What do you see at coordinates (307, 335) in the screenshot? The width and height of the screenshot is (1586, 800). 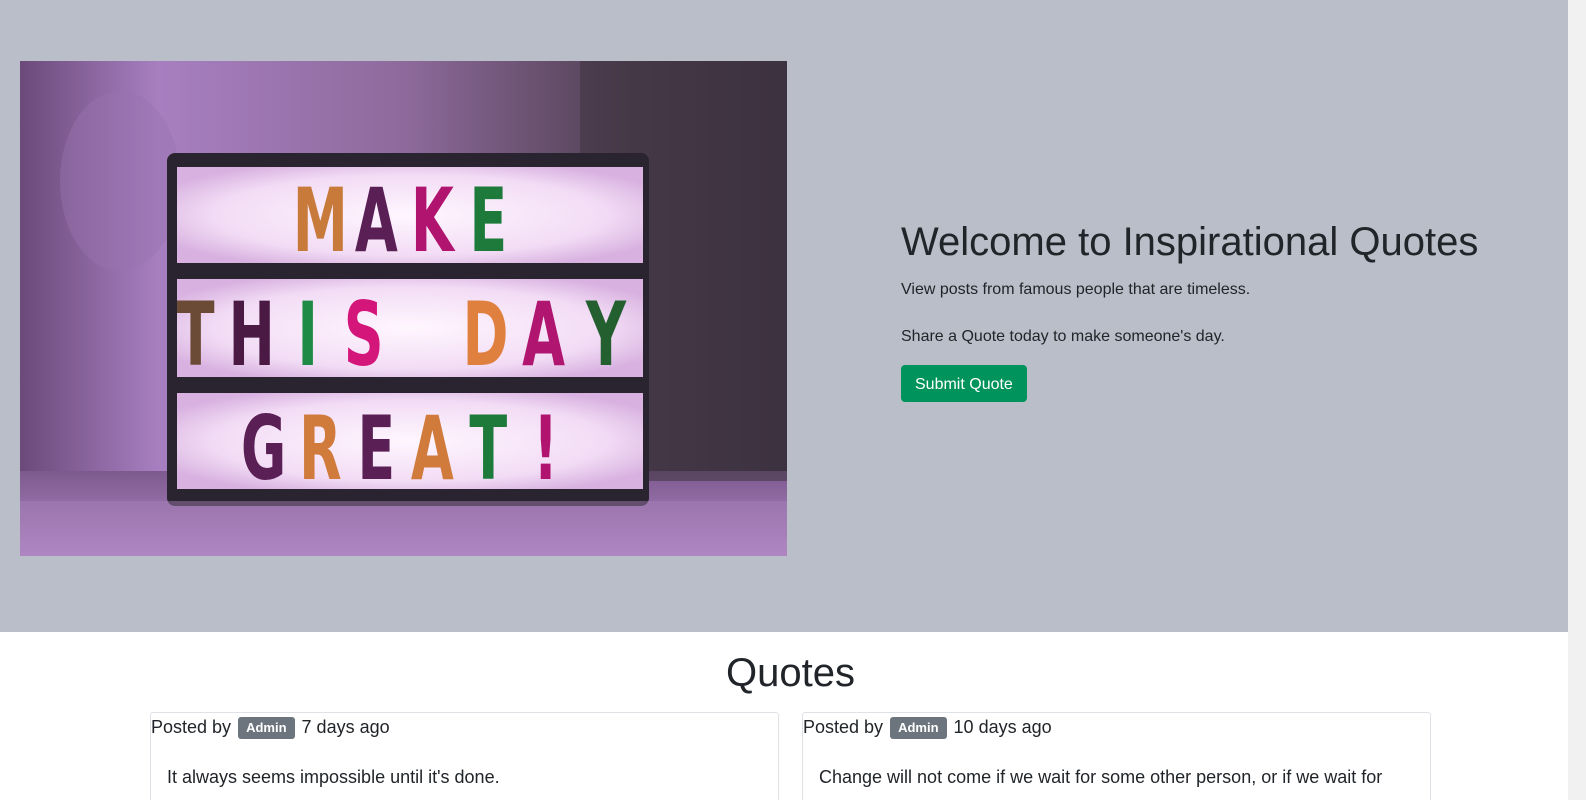 I see `sign-letter: I` at bounding box center [307, 335].